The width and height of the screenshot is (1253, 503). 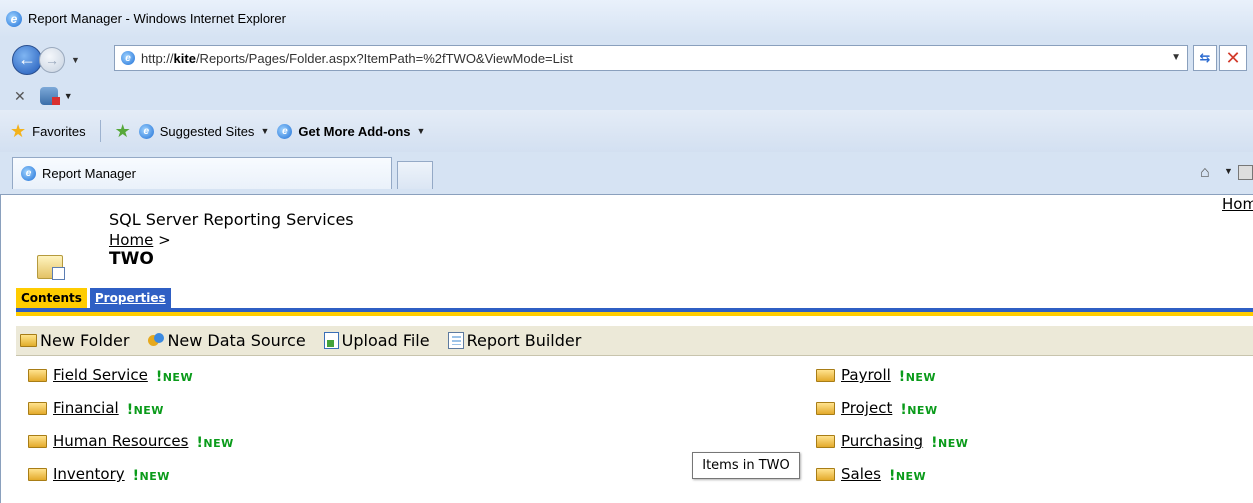 I want to click on ie-logo-icon: e, so click(x=14, y=18).